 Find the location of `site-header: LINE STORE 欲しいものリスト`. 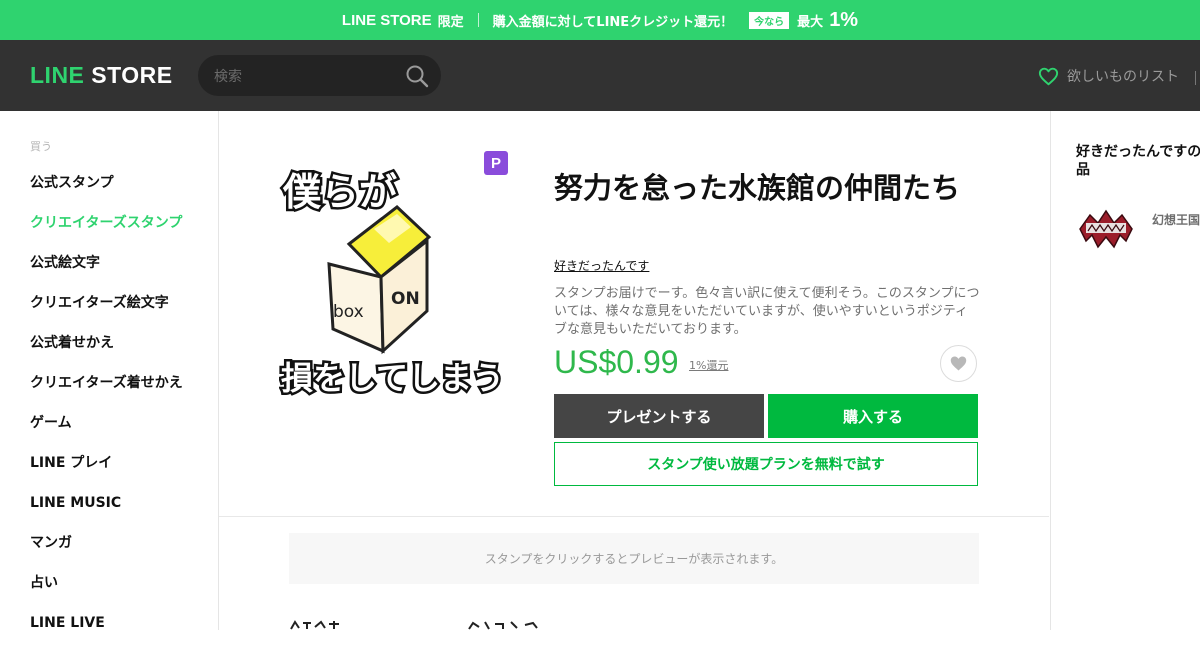

site-header: LINE STORE 欲しいものリスト is located at coordinates (600, 75).